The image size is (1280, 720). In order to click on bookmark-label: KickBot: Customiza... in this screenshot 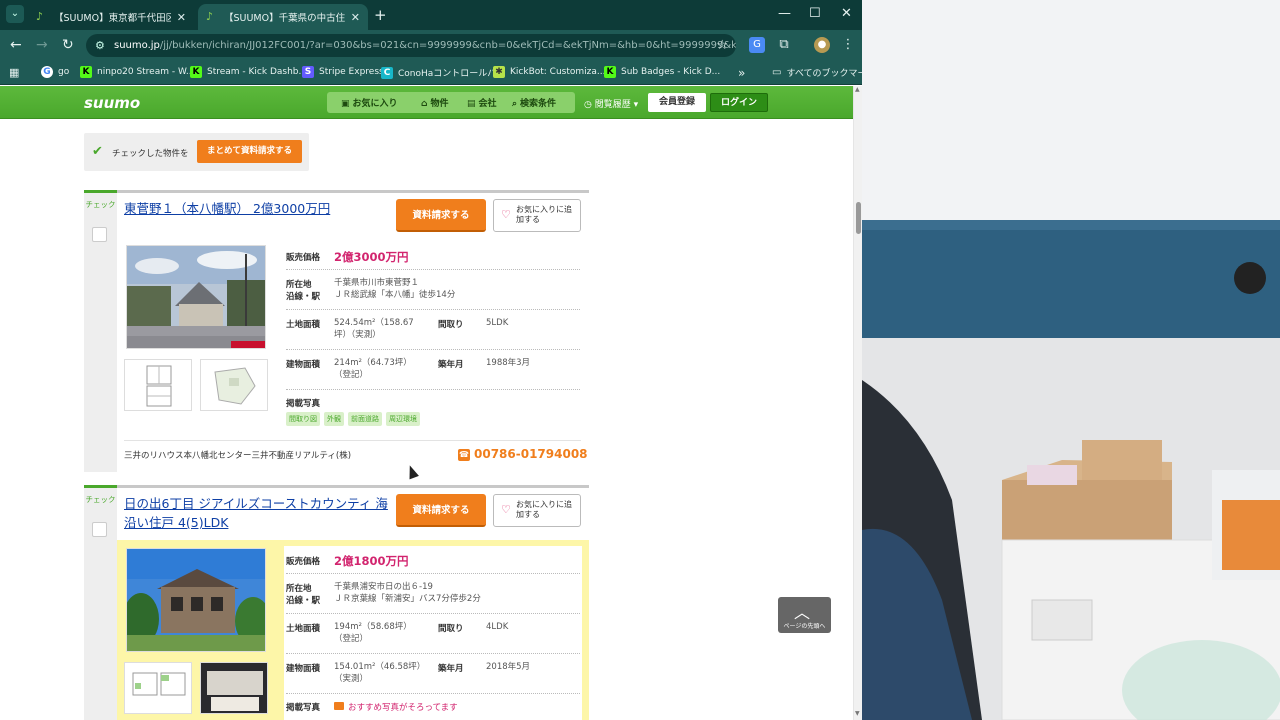, I will do `click(558, 72)`.